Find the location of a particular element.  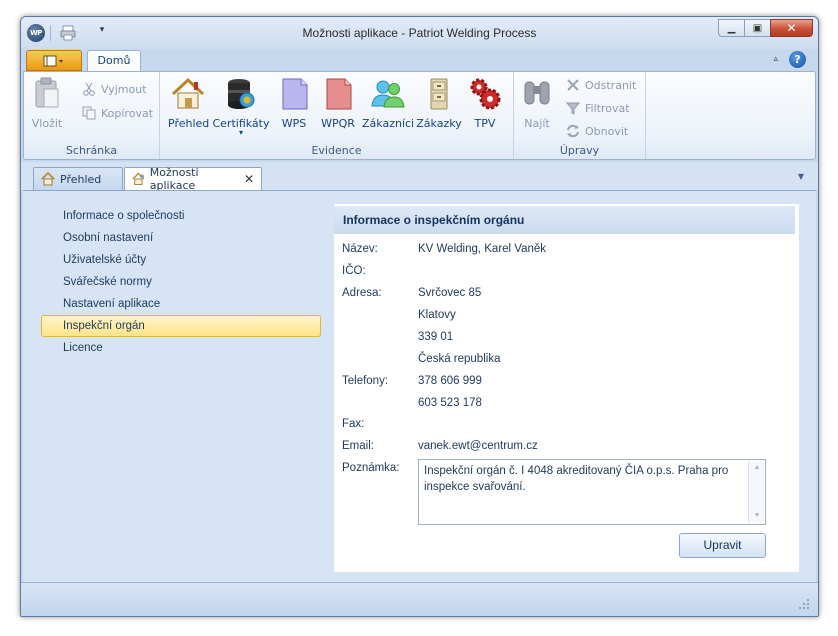

paste-button: Vložit is located at coordinates (47, 103).